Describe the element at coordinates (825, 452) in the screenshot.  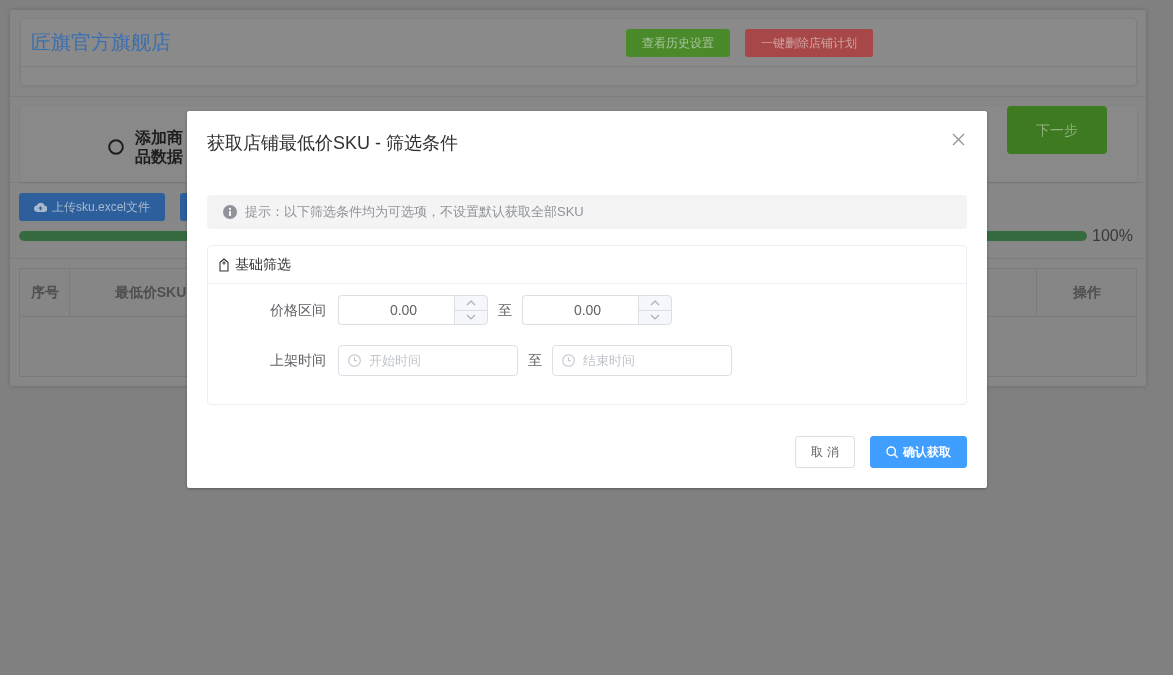
I see `cancel-button: 取 消` at that location.